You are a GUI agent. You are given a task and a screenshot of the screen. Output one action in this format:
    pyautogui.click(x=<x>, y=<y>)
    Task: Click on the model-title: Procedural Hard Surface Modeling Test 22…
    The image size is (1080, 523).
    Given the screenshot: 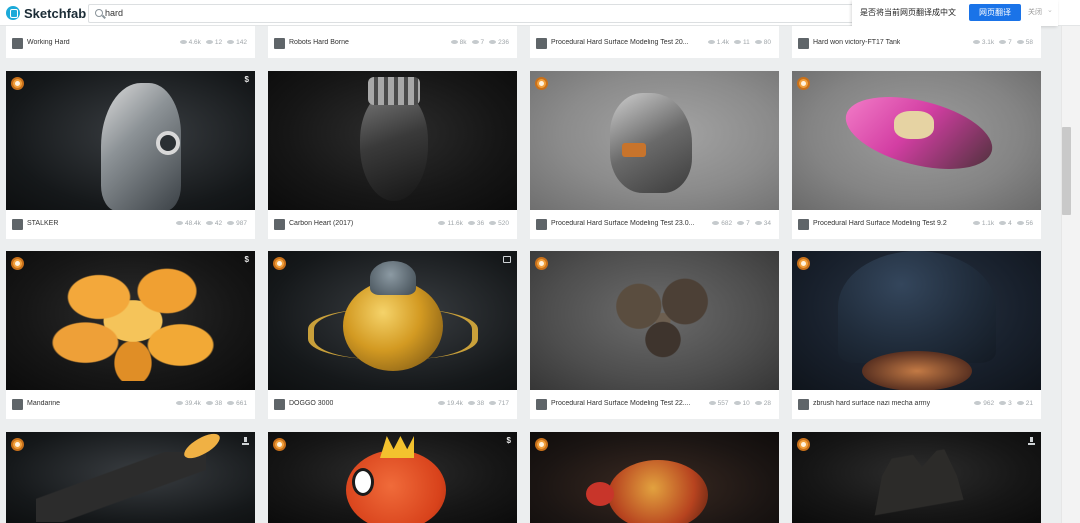 What is the action you would take?
    pyautogui.click(x=621, y=403)
    